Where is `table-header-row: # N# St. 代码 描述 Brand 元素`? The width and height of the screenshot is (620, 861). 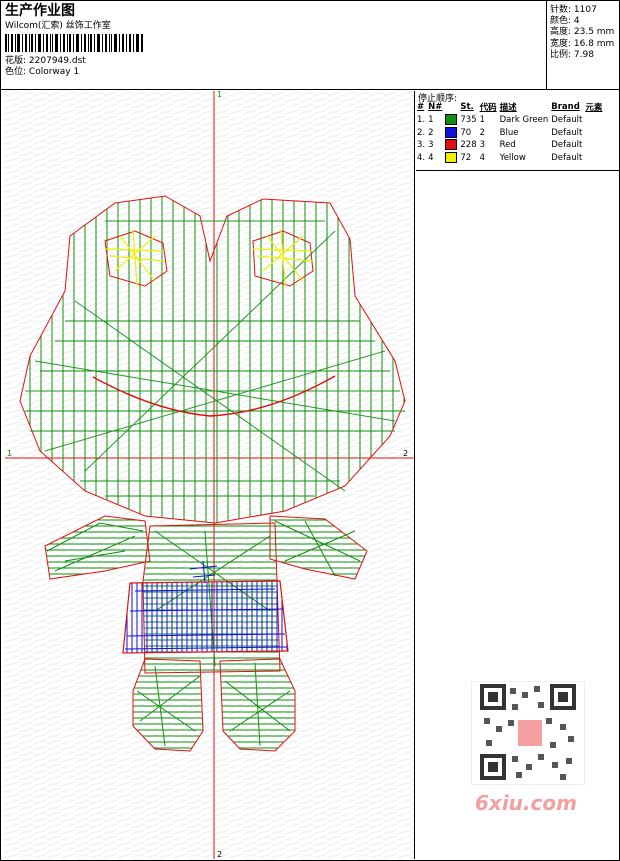
table-header-row: # N# St. 代码 描述 Brand 元素 is located at coordinates (511, 107).